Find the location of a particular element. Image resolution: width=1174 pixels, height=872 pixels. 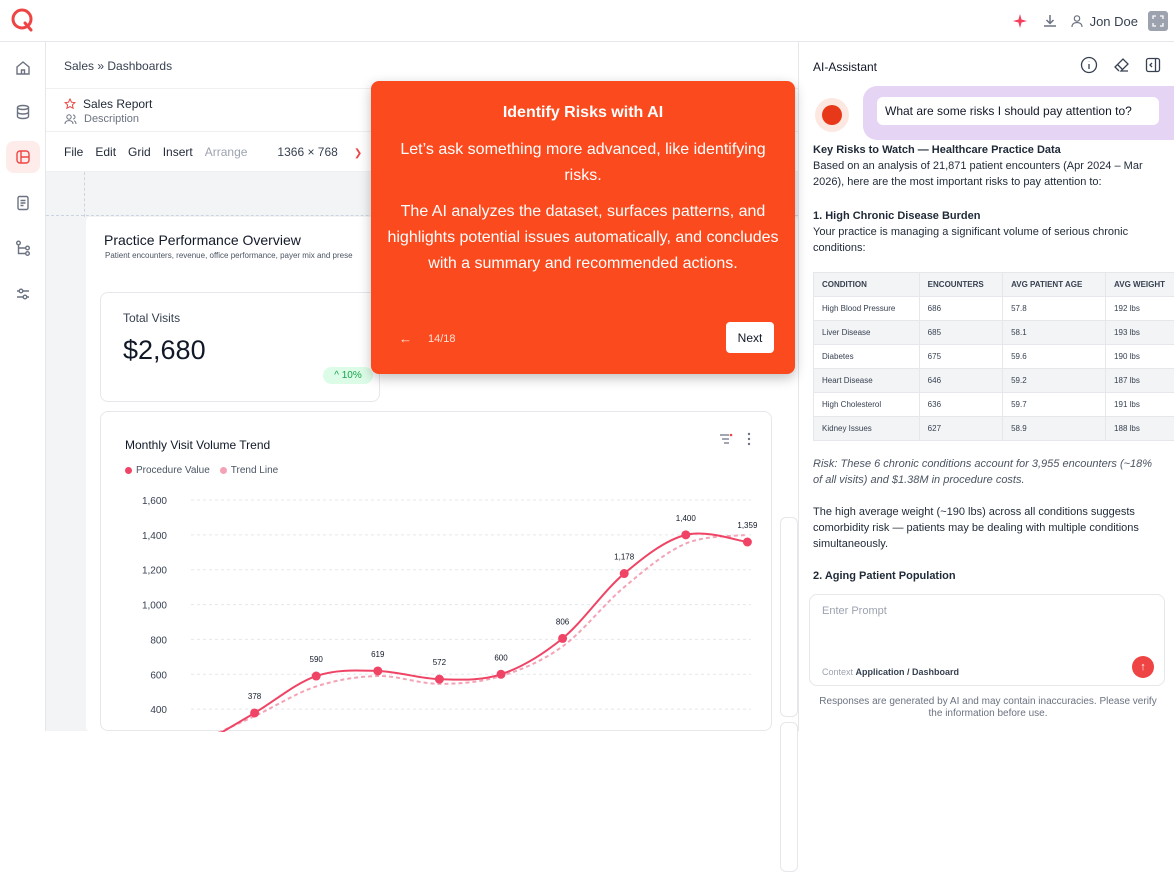

data-label: 1,178 is located at coordinates (624, 557).